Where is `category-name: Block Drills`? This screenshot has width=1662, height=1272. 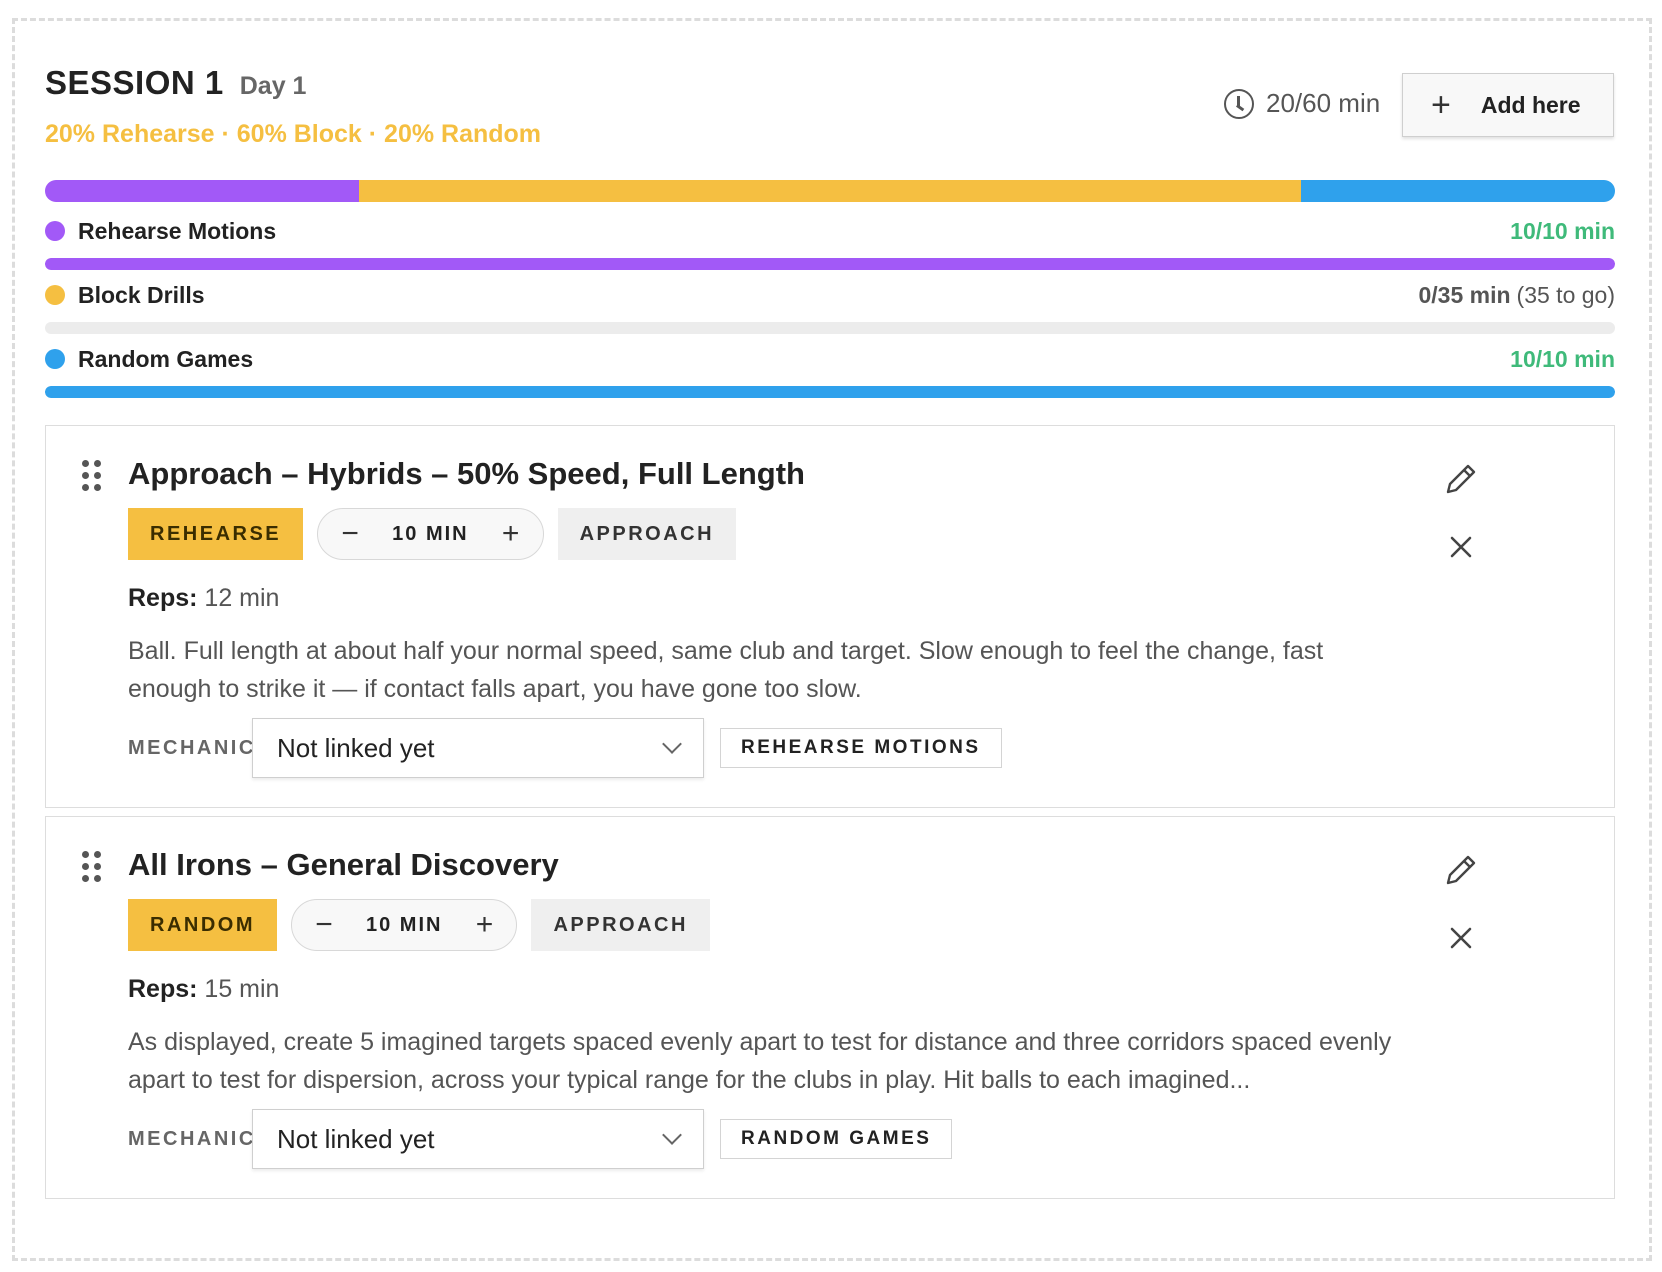
category-name: Block Drills is located at coordinates (141, 294).